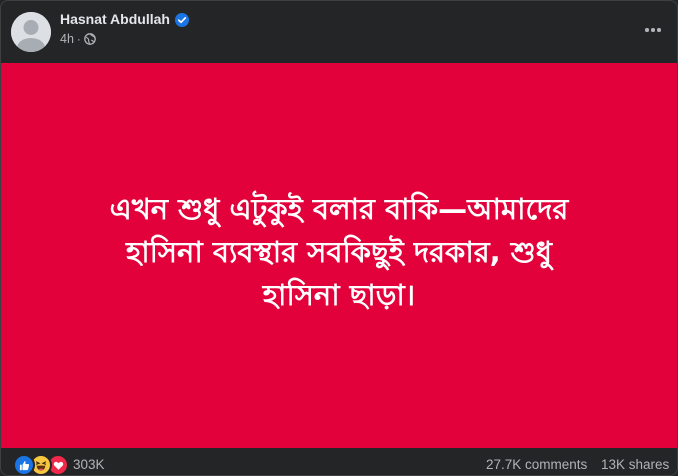 The width and height of the screenshot is (678, 476). What do you see at coordinates (41, 464) in the screenshot?
I see `reaction-icons` at bounding box center [41, 464].